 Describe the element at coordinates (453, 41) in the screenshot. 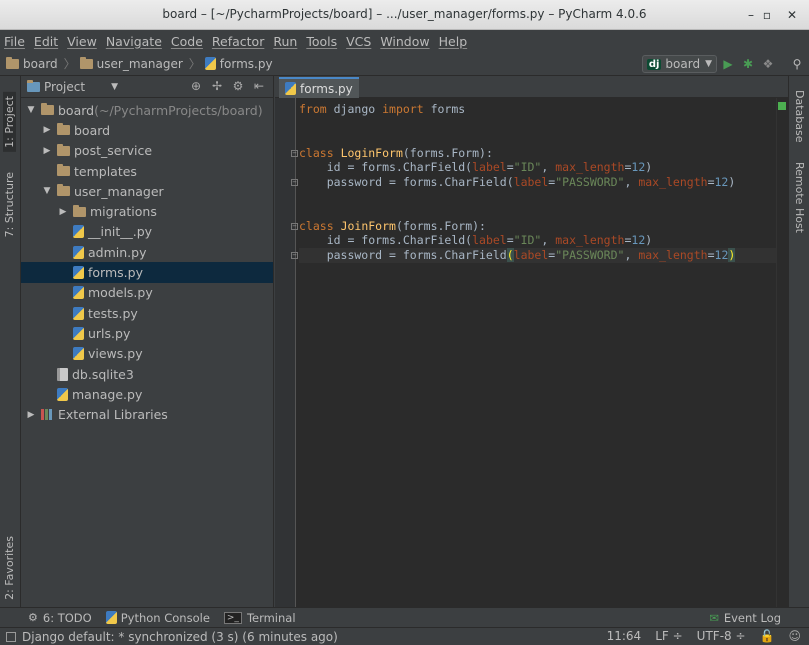

I see `menu-help: Help` at that location.